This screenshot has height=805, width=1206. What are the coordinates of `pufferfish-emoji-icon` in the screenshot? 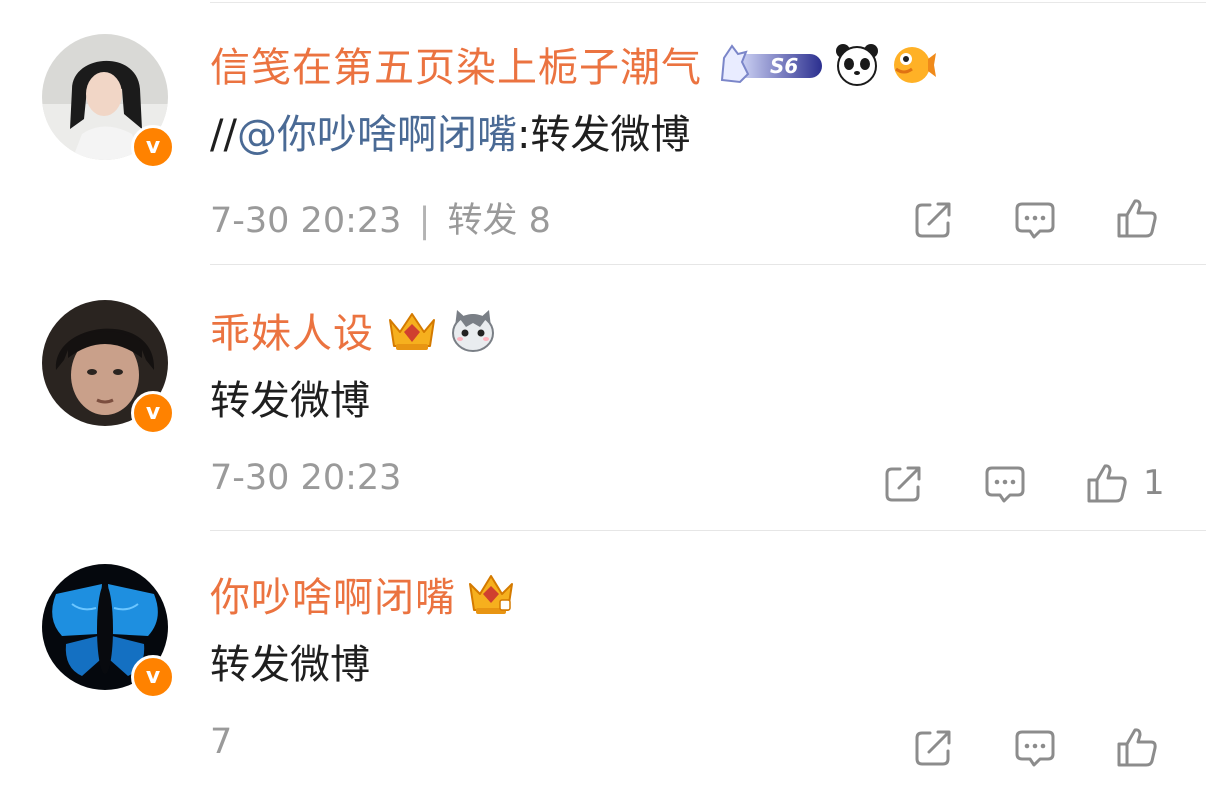 It's located at (915, 65).